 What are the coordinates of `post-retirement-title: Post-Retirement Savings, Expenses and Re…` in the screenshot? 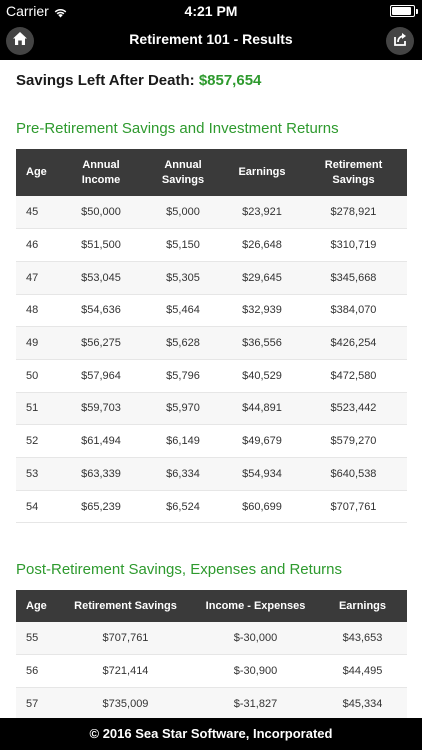 It's located at (179, 569).